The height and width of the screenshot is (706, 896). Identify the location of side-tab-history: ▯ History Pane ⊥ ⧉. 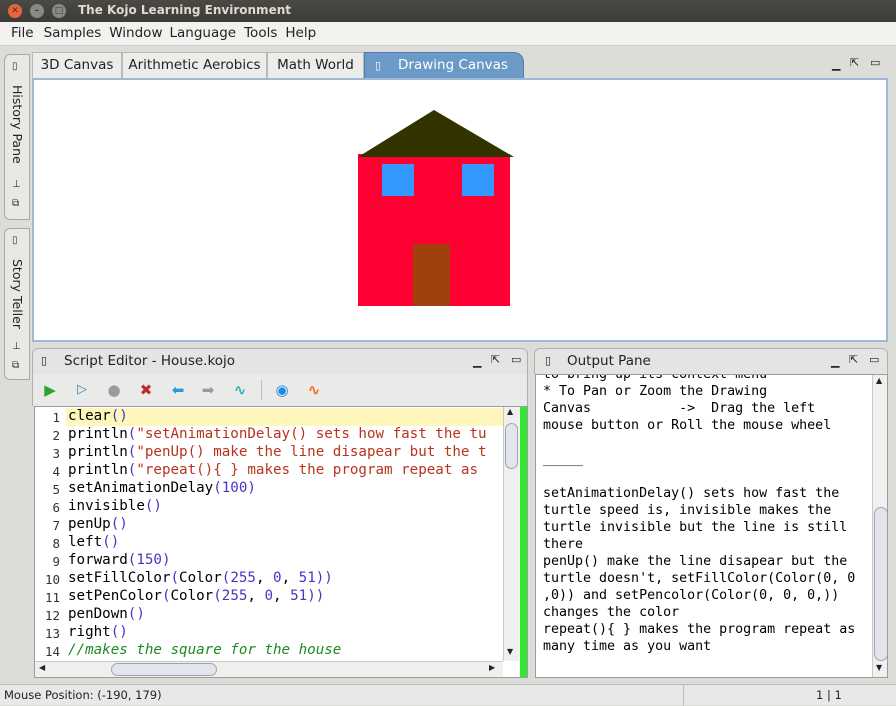
(17, 137).